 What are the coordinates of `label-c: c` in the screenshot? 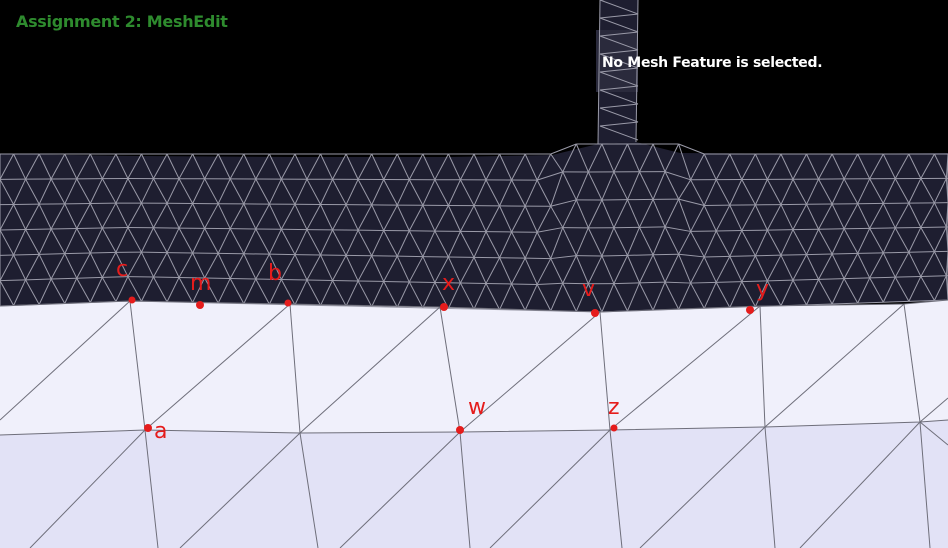 It's located at (122, 269).